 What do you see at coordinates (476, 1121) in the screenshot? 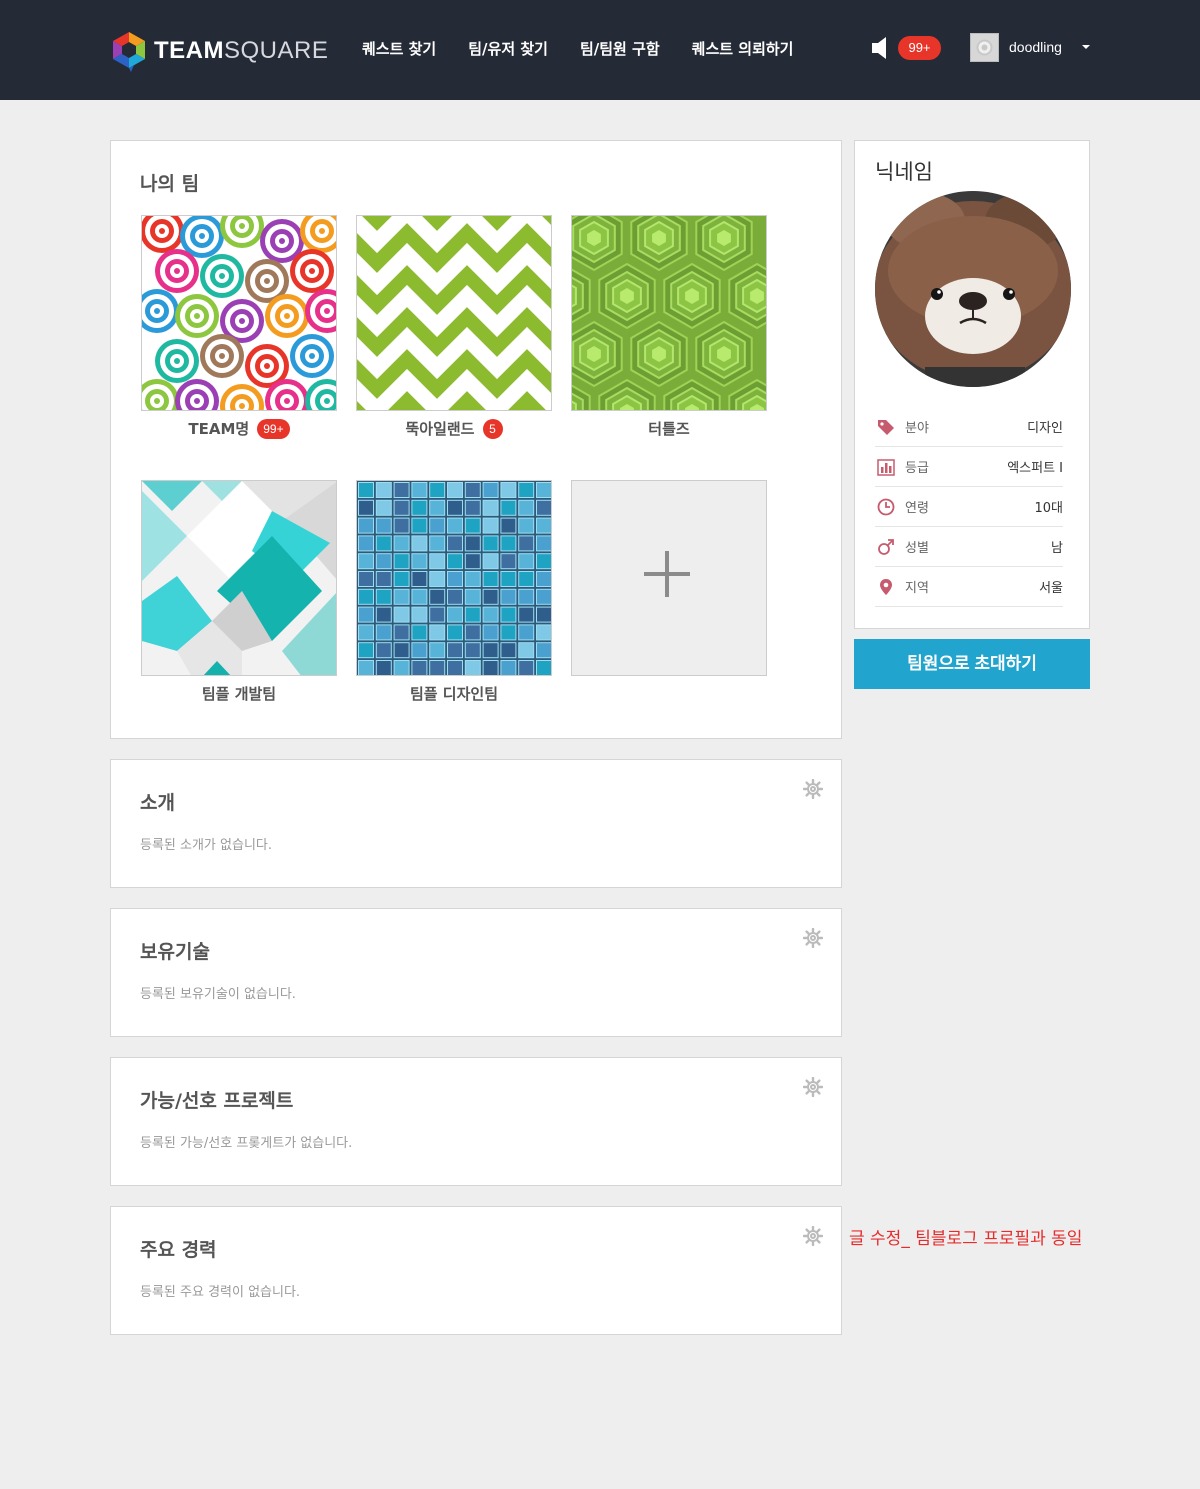
I see `projects-card: 가능/선호 프로젝트 등록된 가능/선호 프롲게트가 없습니다.` at bounding box center [476, 1121].